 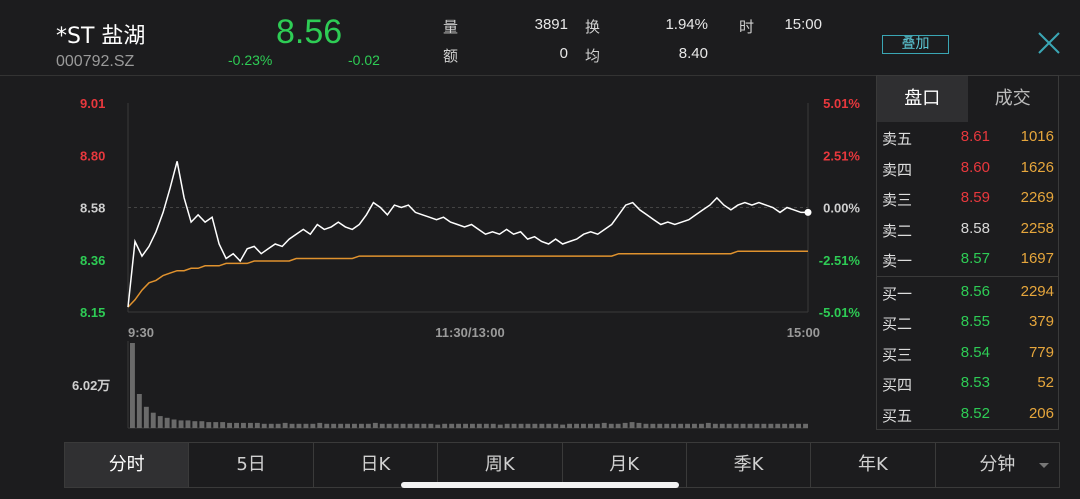 I want to click on ask-row: 卖二 8.58 2258, so click(x=967, y=229).